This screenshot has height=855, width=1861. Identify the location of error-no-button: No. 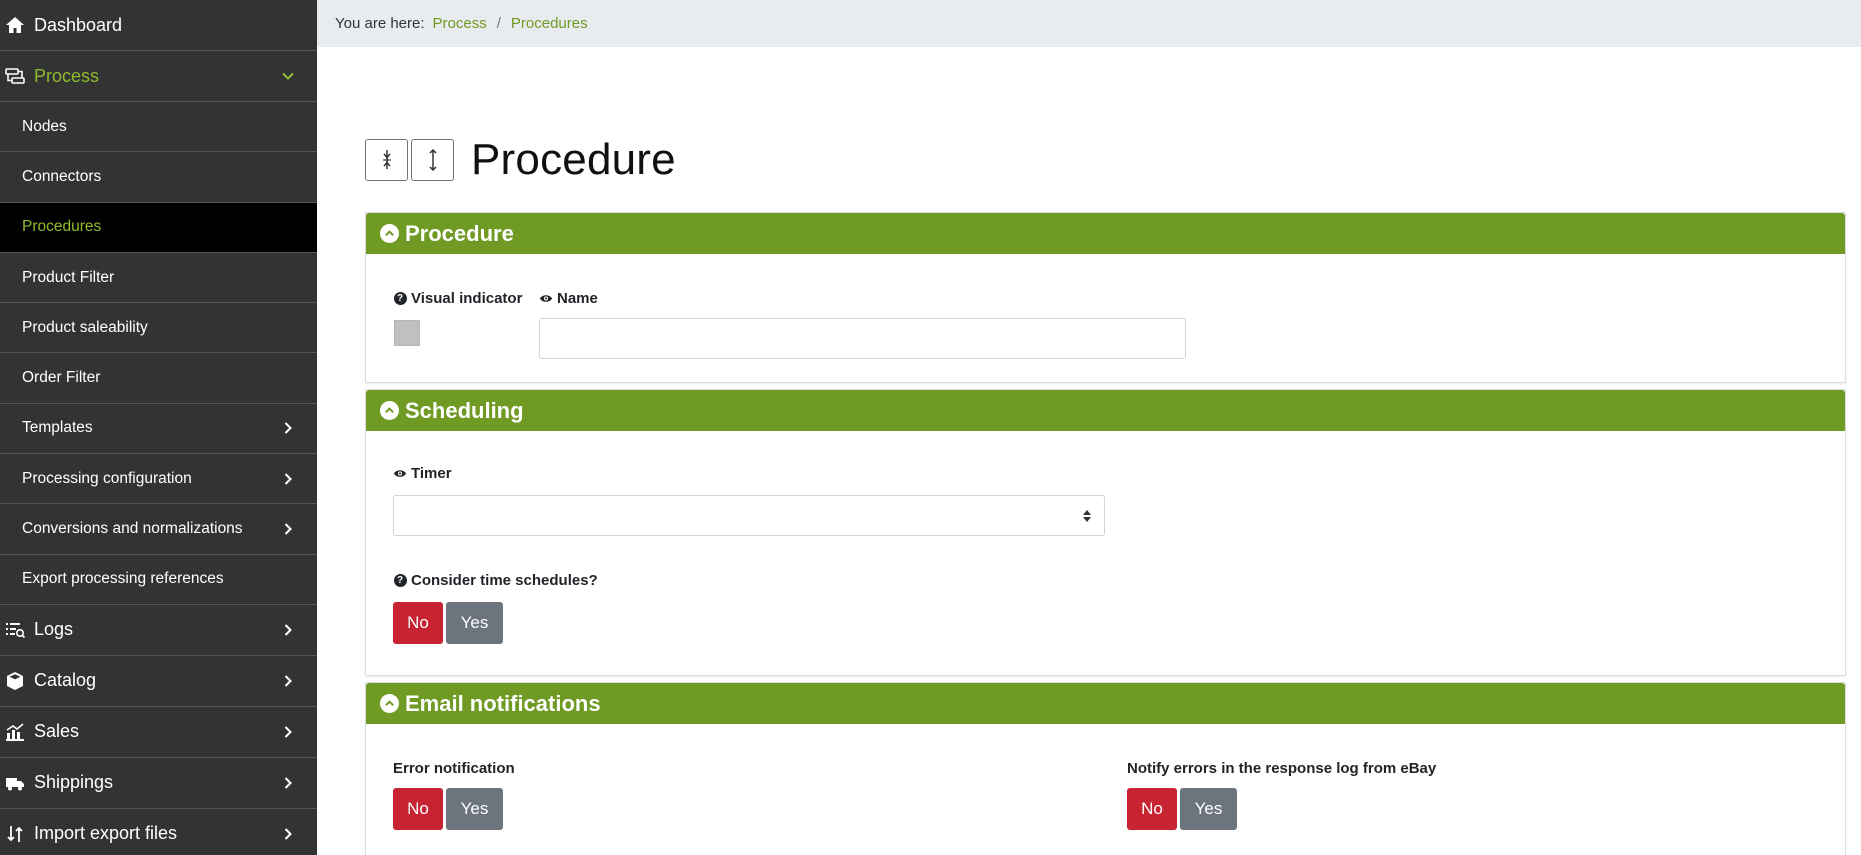
(418, 809).